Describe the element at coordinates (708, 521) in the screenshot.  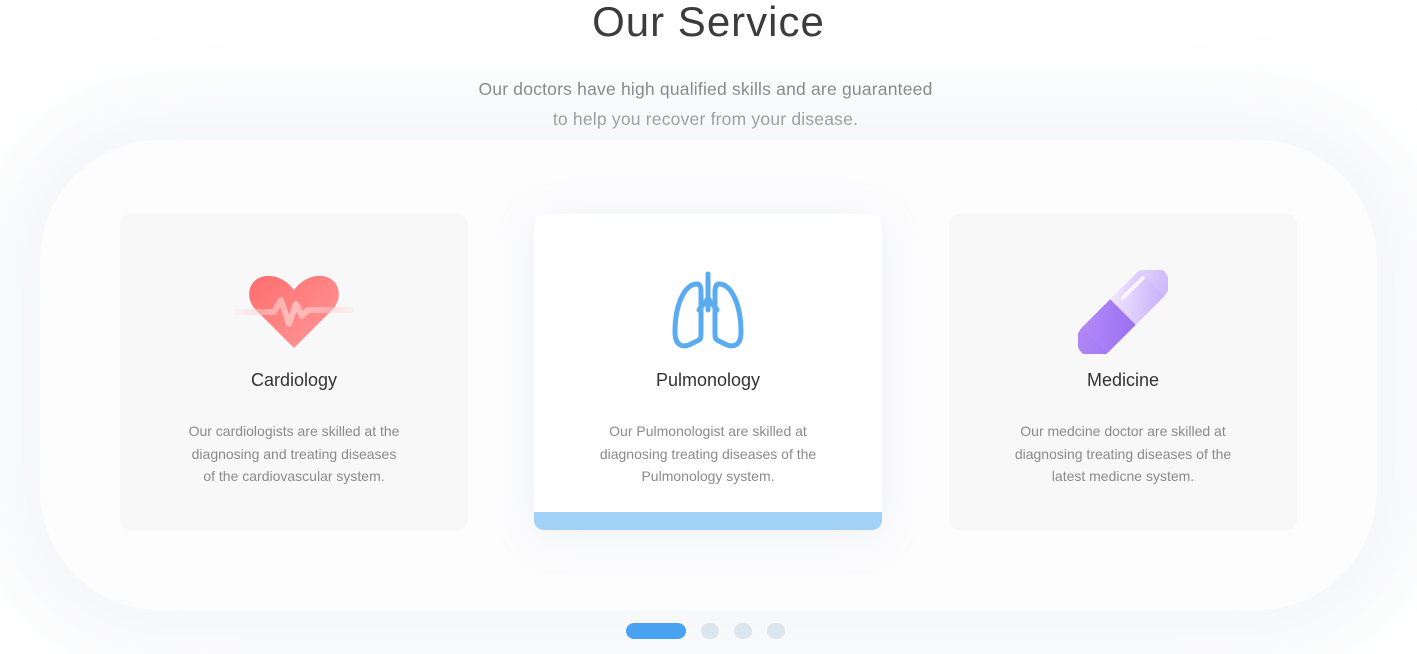
I see `active-card-bar` at that location.